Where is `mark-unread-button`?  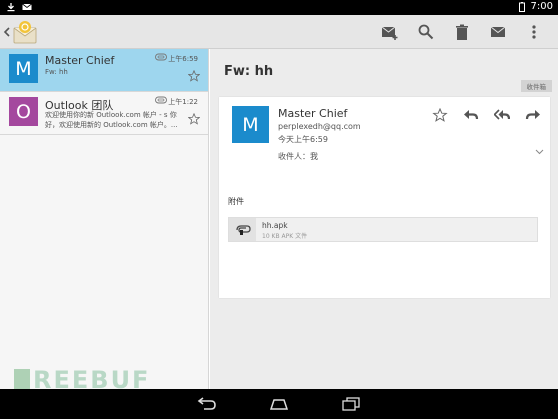
mark-unread-button is located at coordinates (498, 32).